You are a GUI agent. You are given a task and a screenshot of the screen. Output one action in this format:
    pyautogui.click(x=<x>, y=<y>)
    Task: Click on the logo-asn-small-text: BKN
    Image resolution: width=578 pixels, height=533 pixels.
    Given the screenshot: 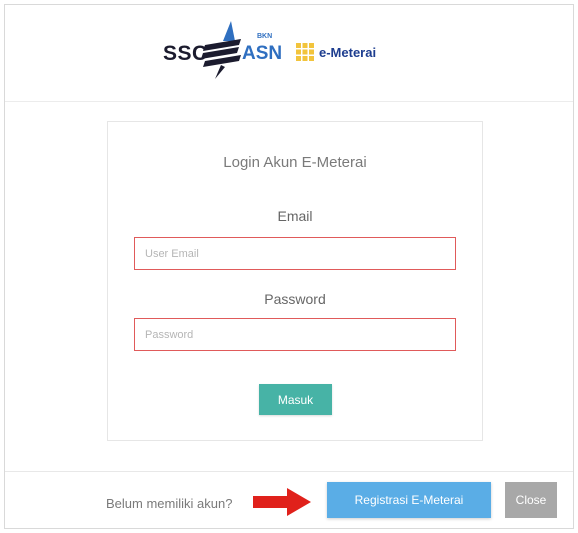 What is the action you would take?
    pyautogui.click(x=265, y=36)
    